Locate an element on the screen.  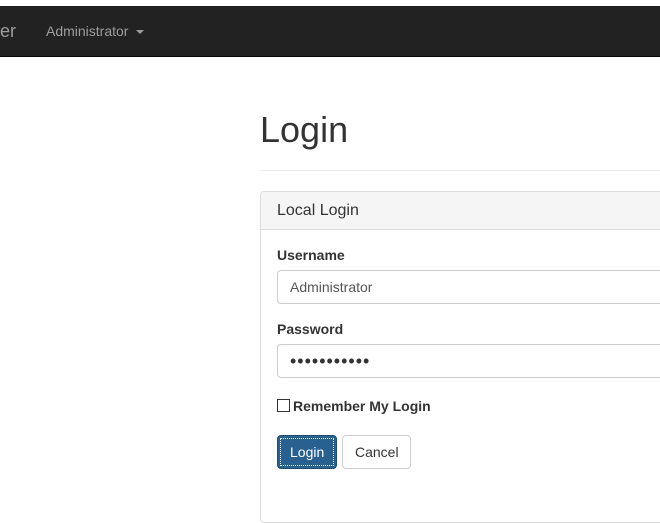
password-label: Password is located at coordinates (310, 329).